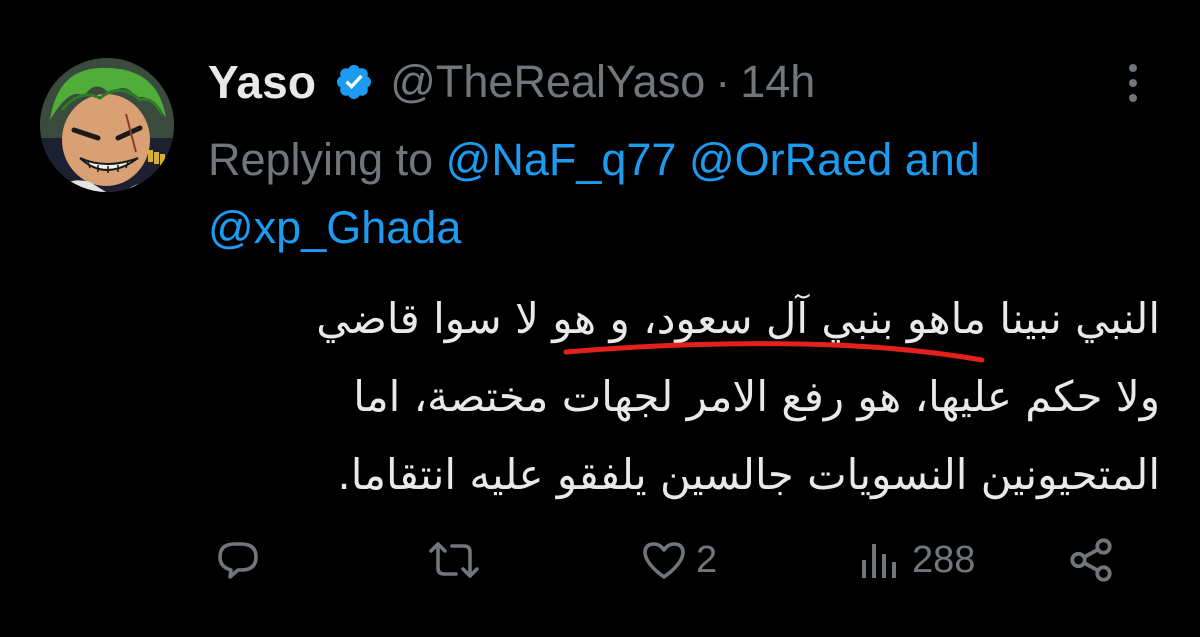 The height and width of the screenshot is (637, 1200). I want to click on mention-link: @OrRaed, so click(790, 159).